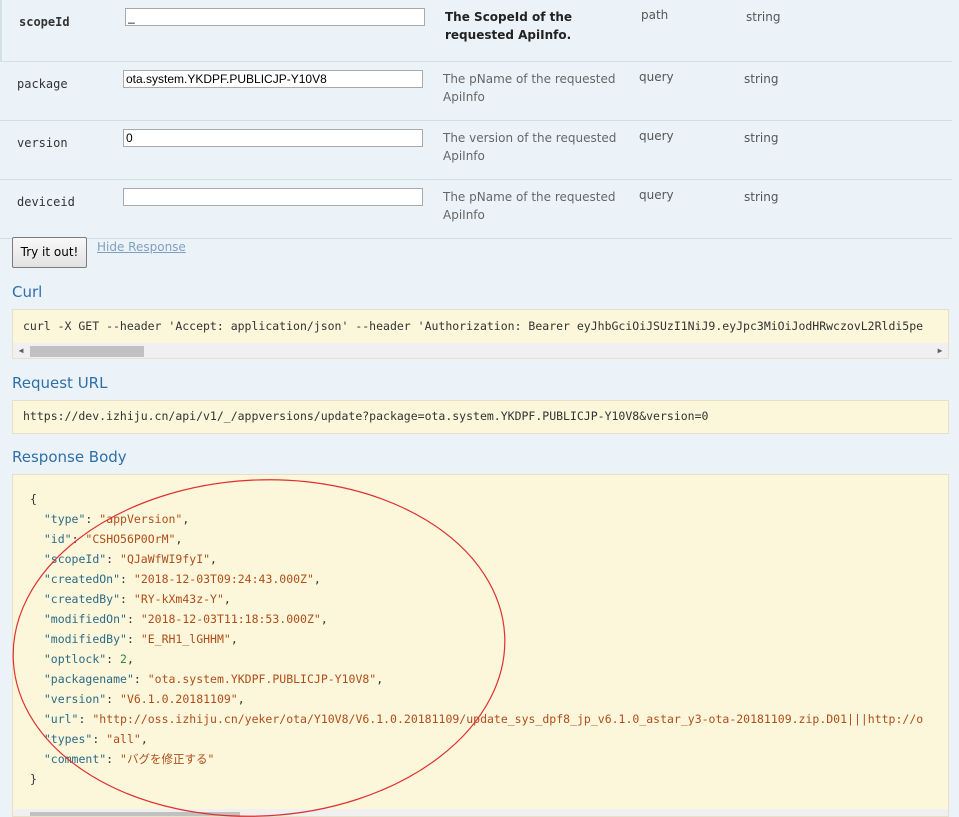 This screenshot has width=959, height=817. What do you see at coordinates (44, 22) in the screenshot?
I see `param-name: scopeId` at bounding box center [44, 22].